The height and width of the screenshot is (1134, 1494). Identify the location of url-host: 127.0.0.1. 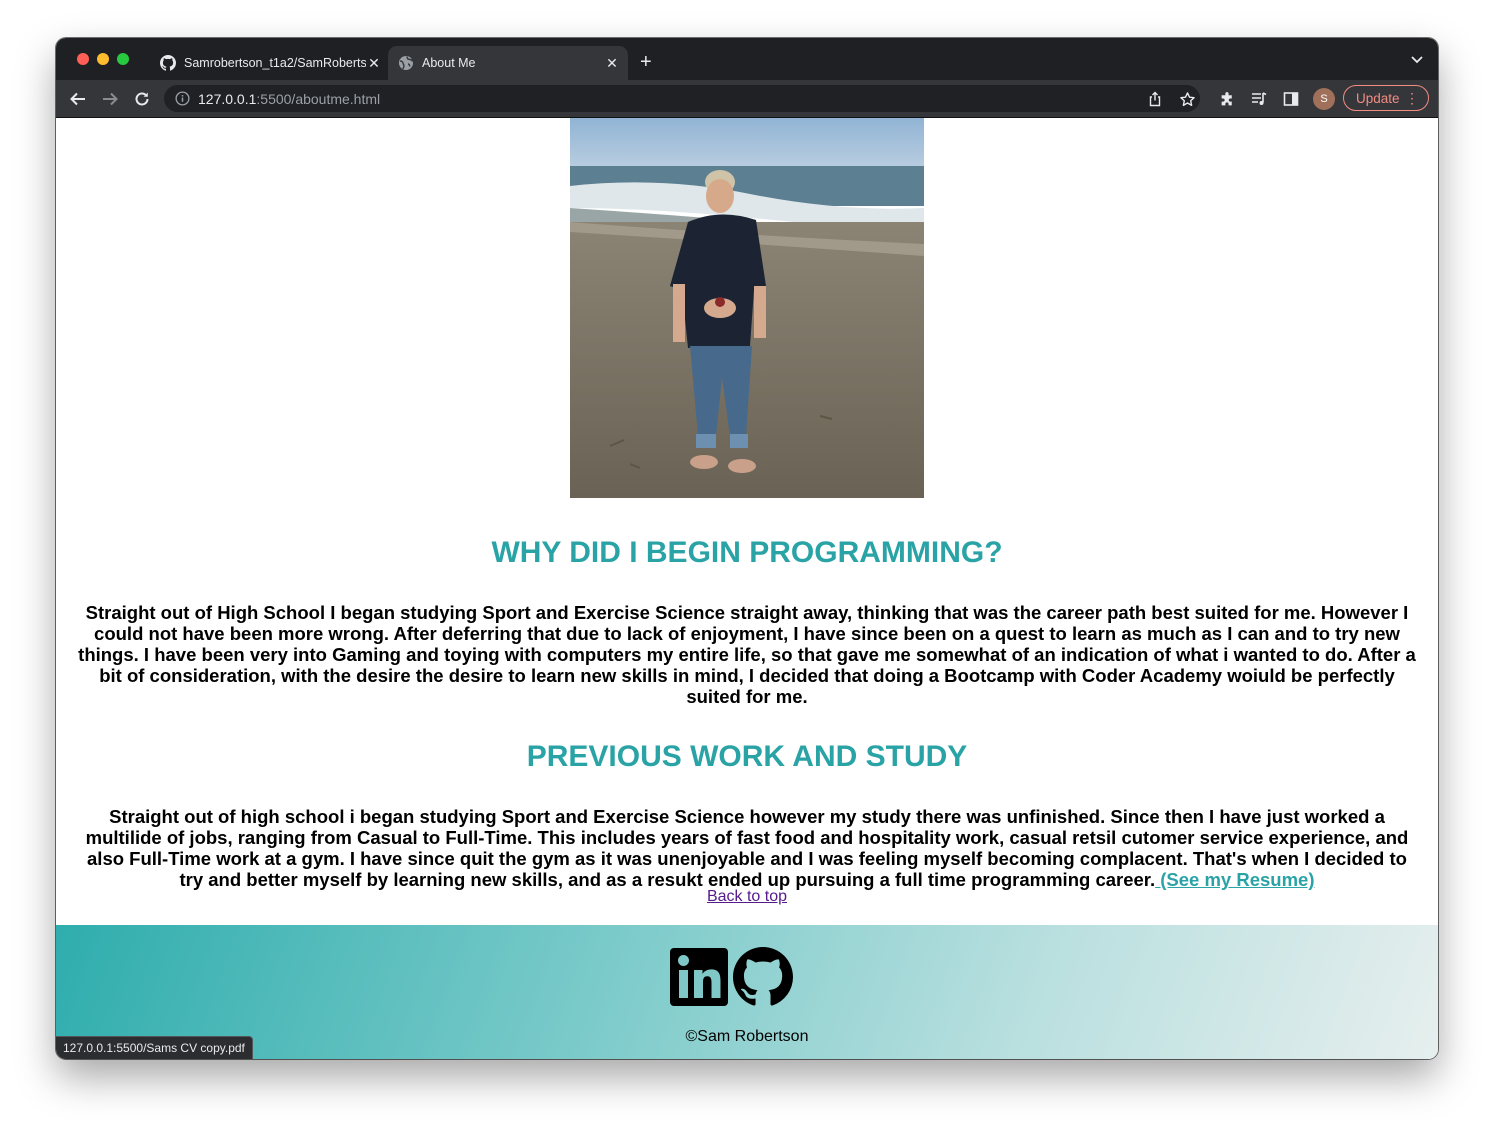
(227, 98).